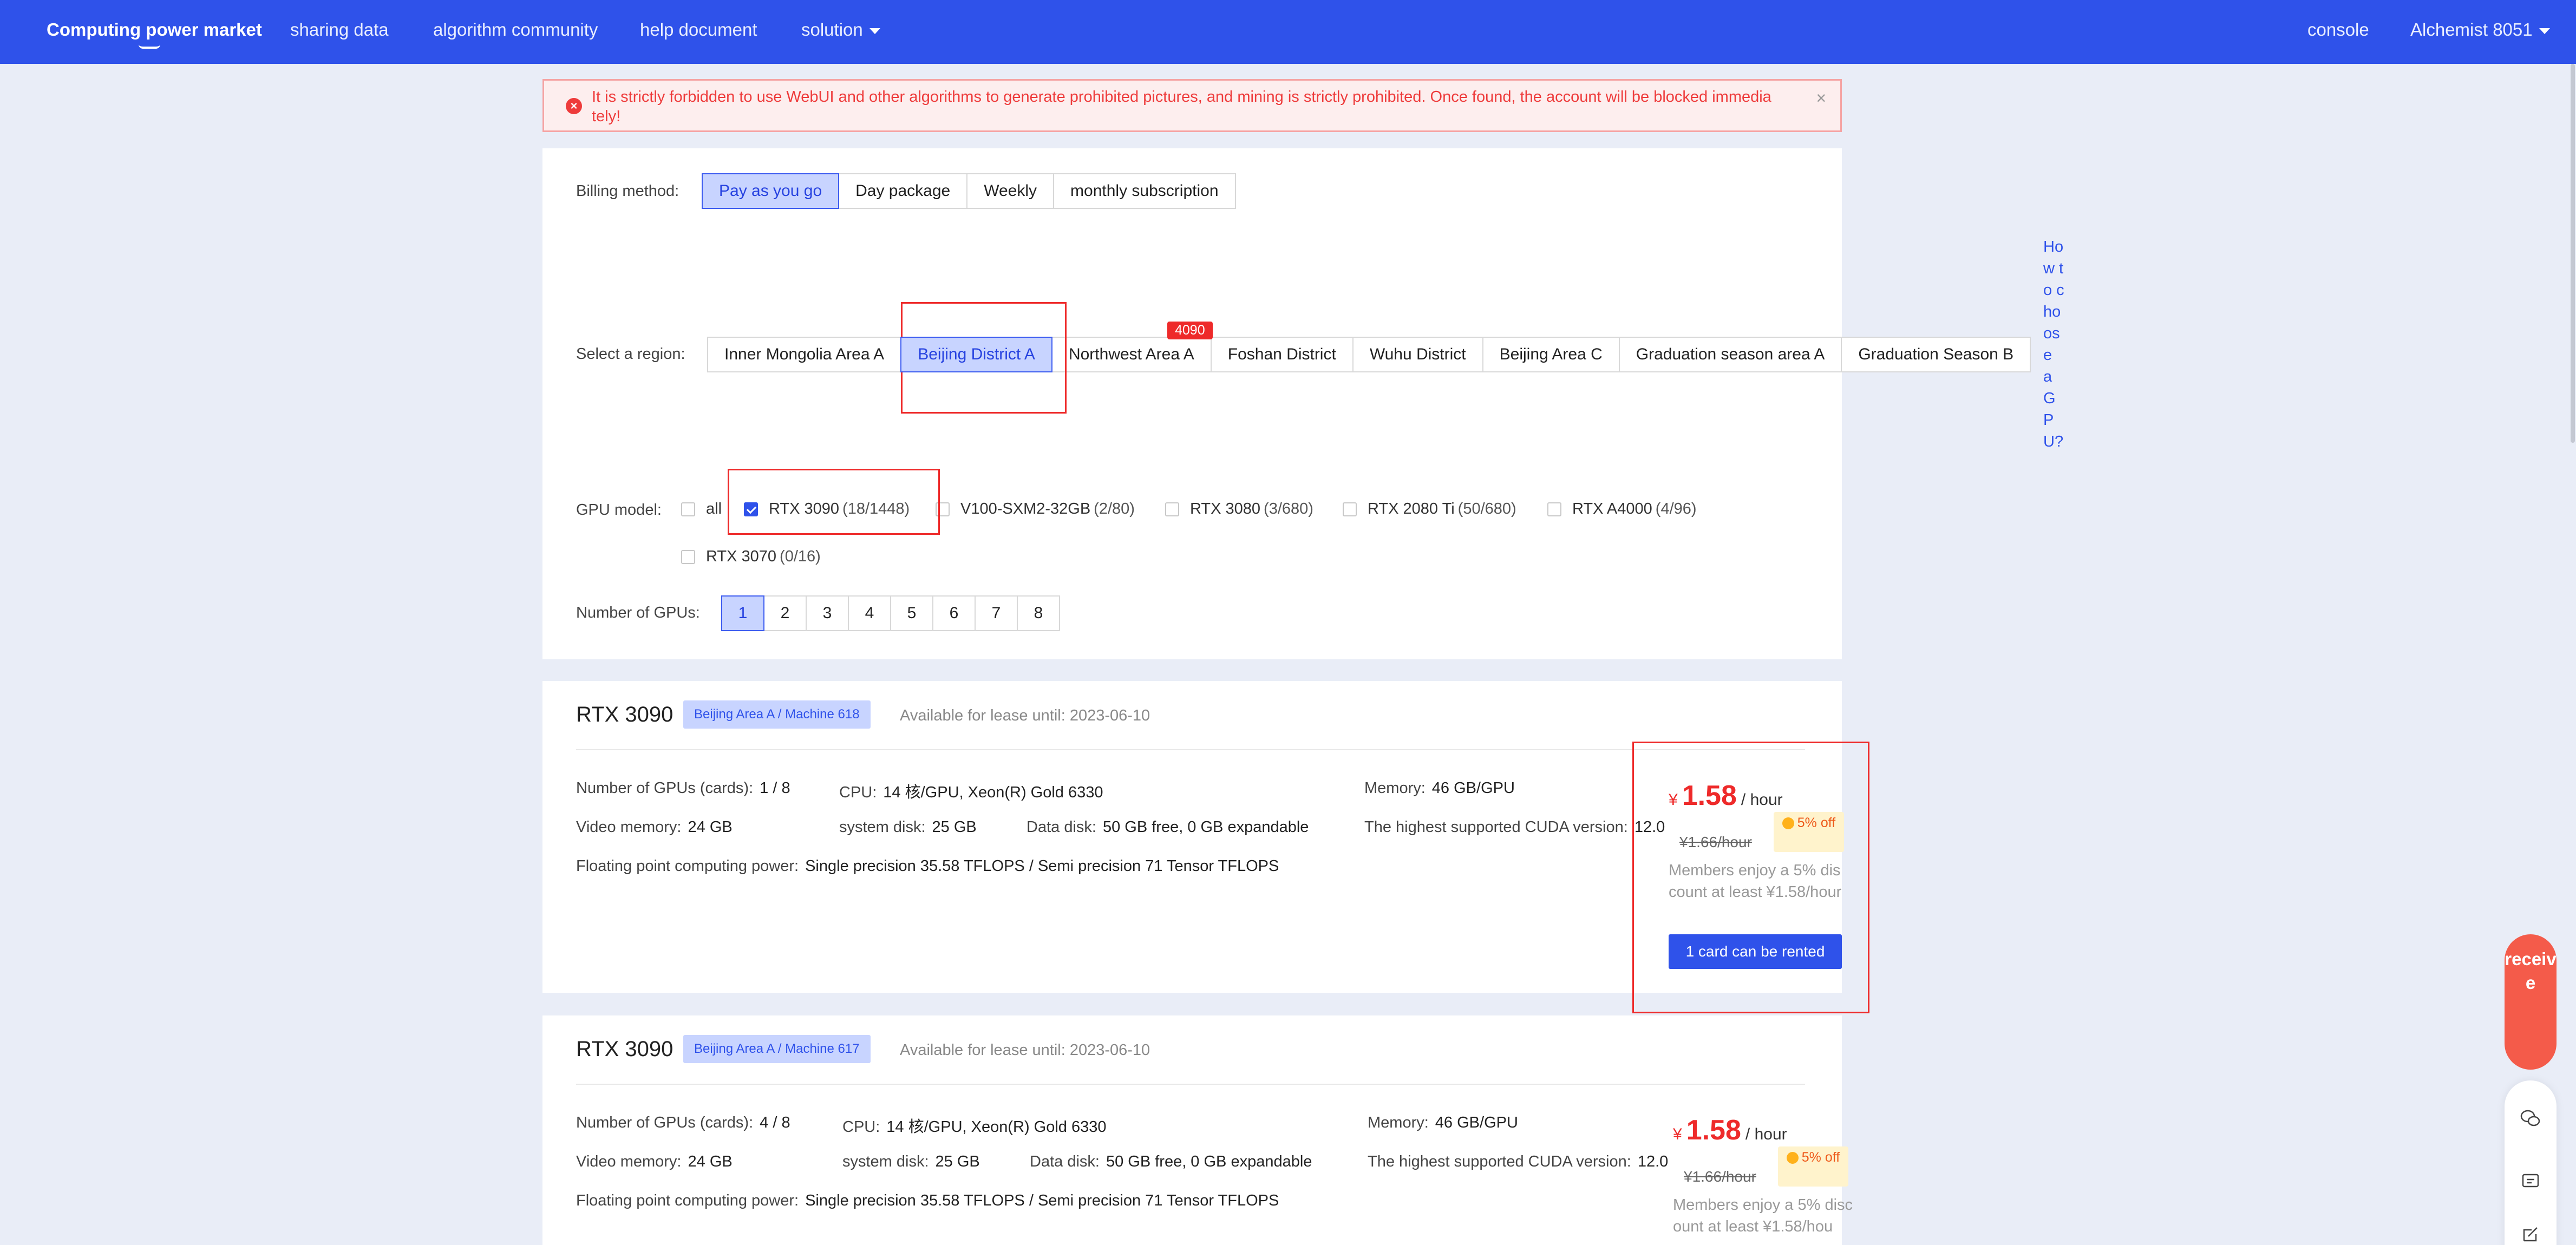 The height and width of the screenshot is (1245, 2576). I want to click on nav-solution-dropdown: solution, so click(840, 30).